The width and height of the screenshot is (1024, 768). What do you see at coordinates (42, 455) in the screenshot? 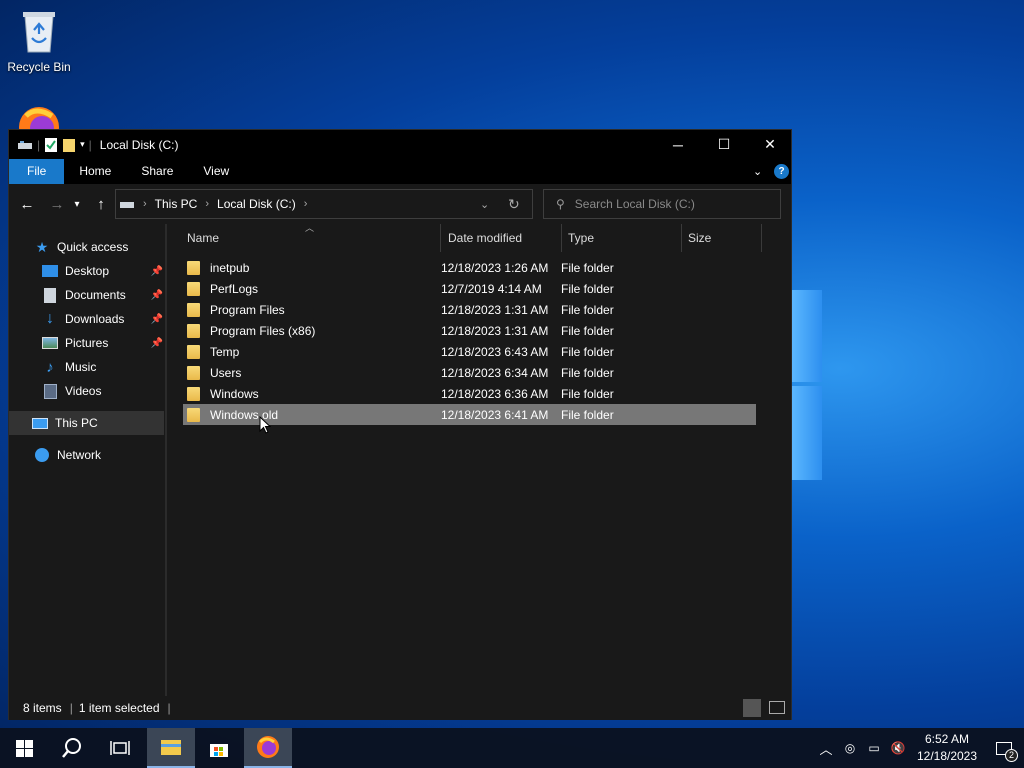
I see `network-icon` at bounding box center [42, 455].